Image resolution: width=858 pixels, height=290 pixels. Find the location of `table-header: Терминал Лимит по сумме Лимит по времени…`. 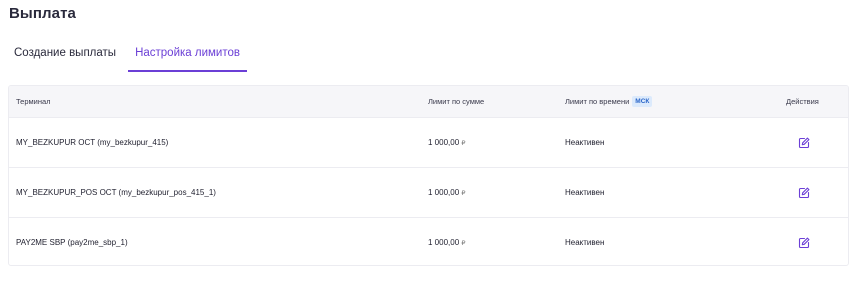

table-header: Терминал Лимит по сумме Лимит по времени… is located at coordinates (428, 101).